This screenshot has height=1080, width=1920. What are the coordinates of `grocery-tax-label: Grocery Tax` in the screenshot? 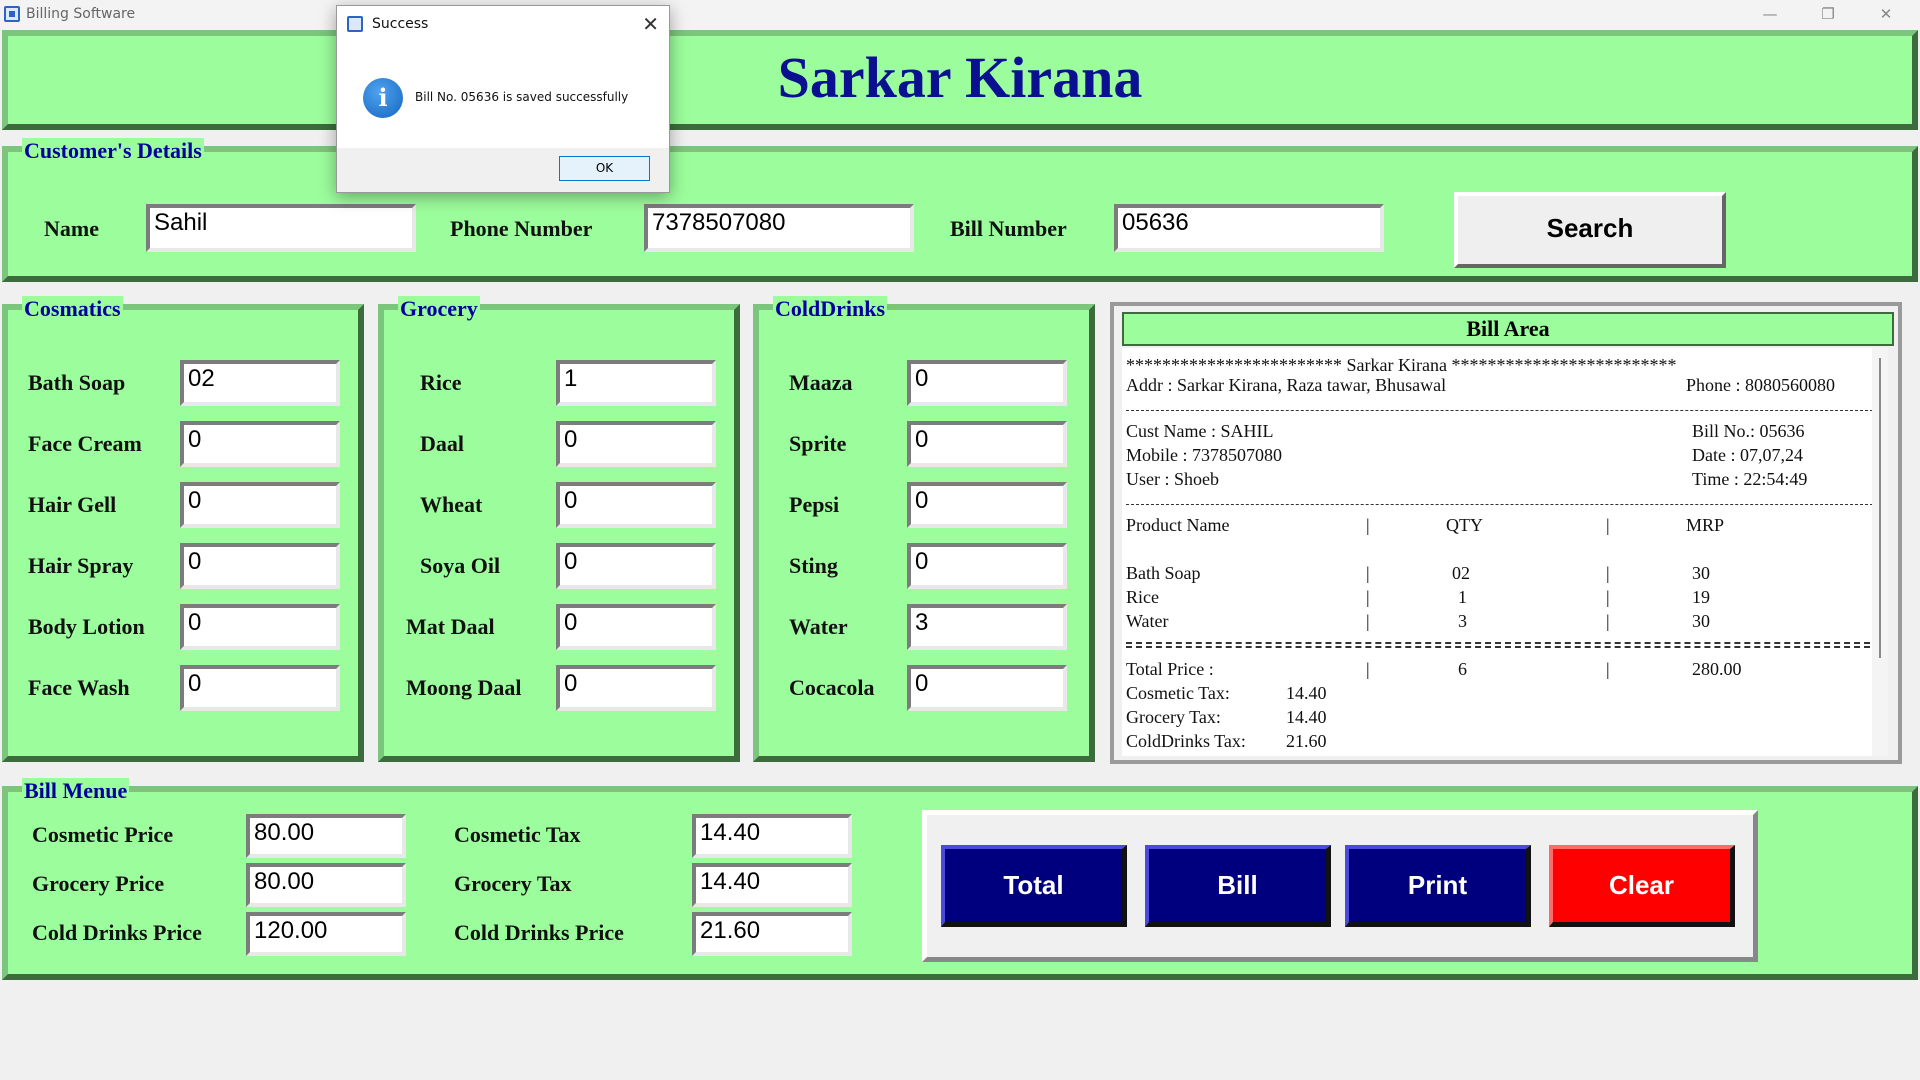 It's located at (513, 883).